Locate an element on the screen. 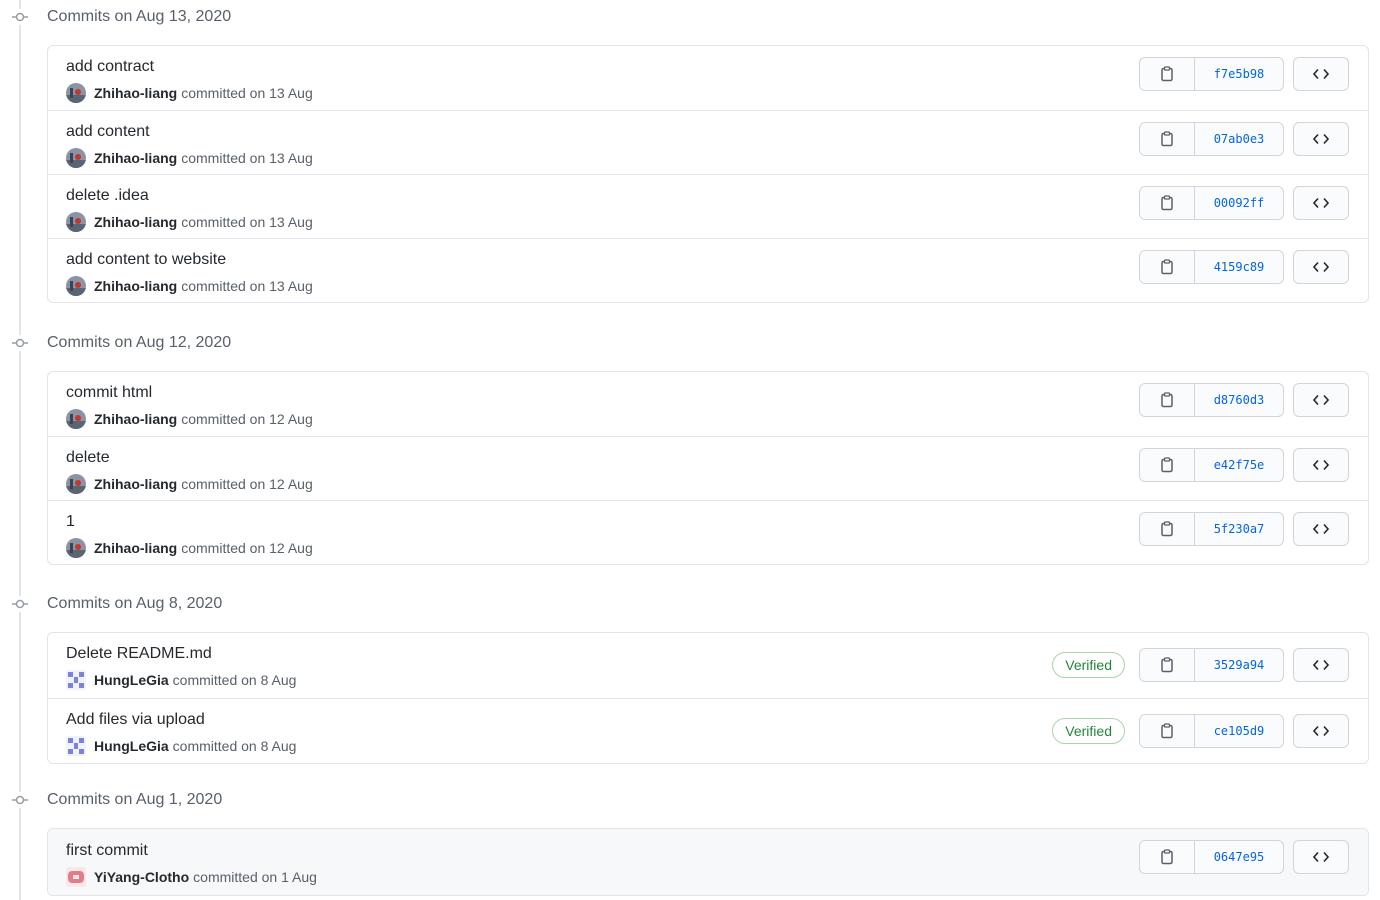  commit-message: add contract is located at coordinates (110, 67).